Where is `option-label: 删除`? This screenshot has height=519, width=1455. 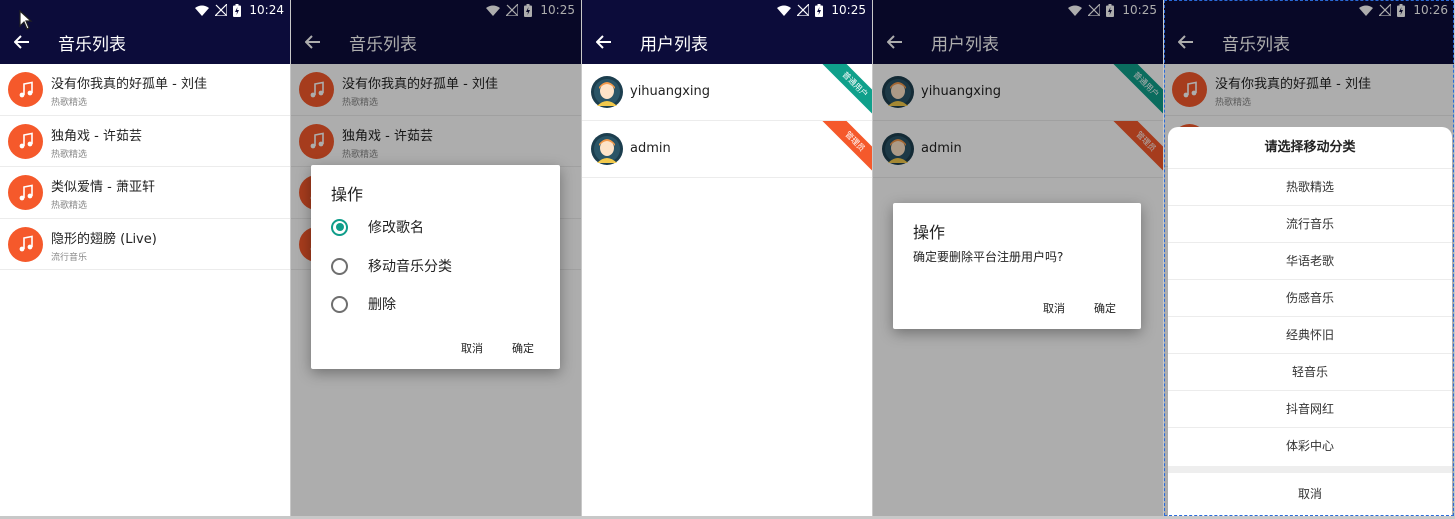 option-label: 删除 is located at coordinates (382, 305).